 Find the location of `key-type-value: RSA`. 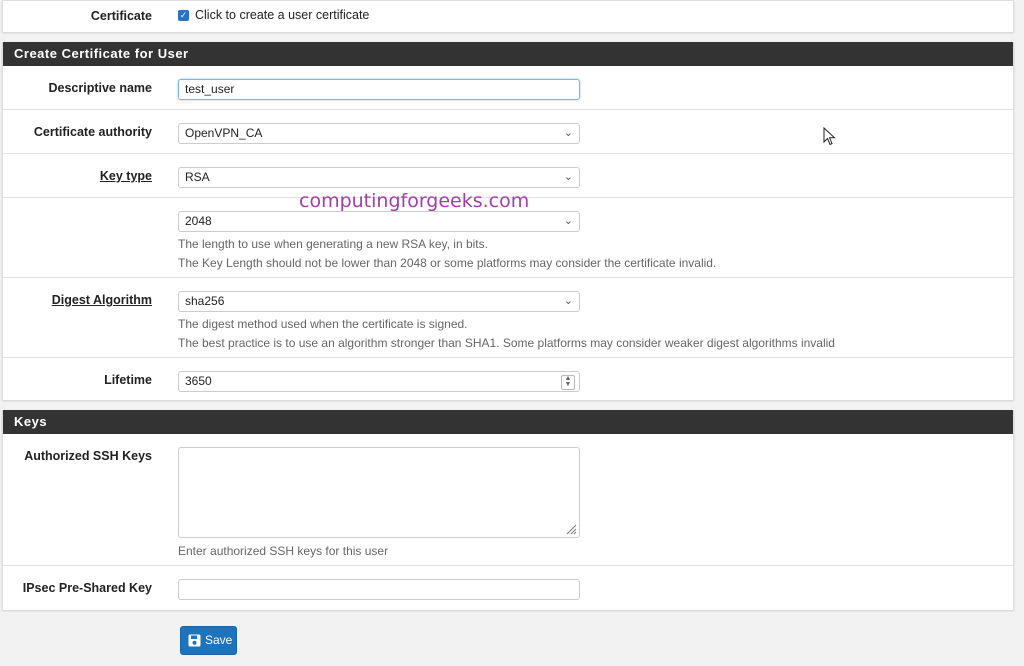

key-type-value: RSA is located at coordinates (197, 177).